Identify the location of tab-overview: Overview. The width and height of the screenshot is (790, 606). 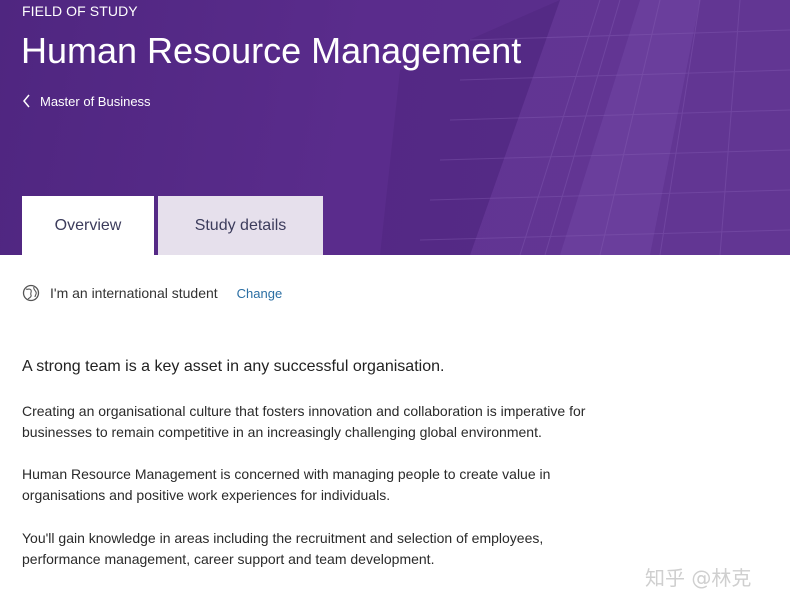
(88, 225).